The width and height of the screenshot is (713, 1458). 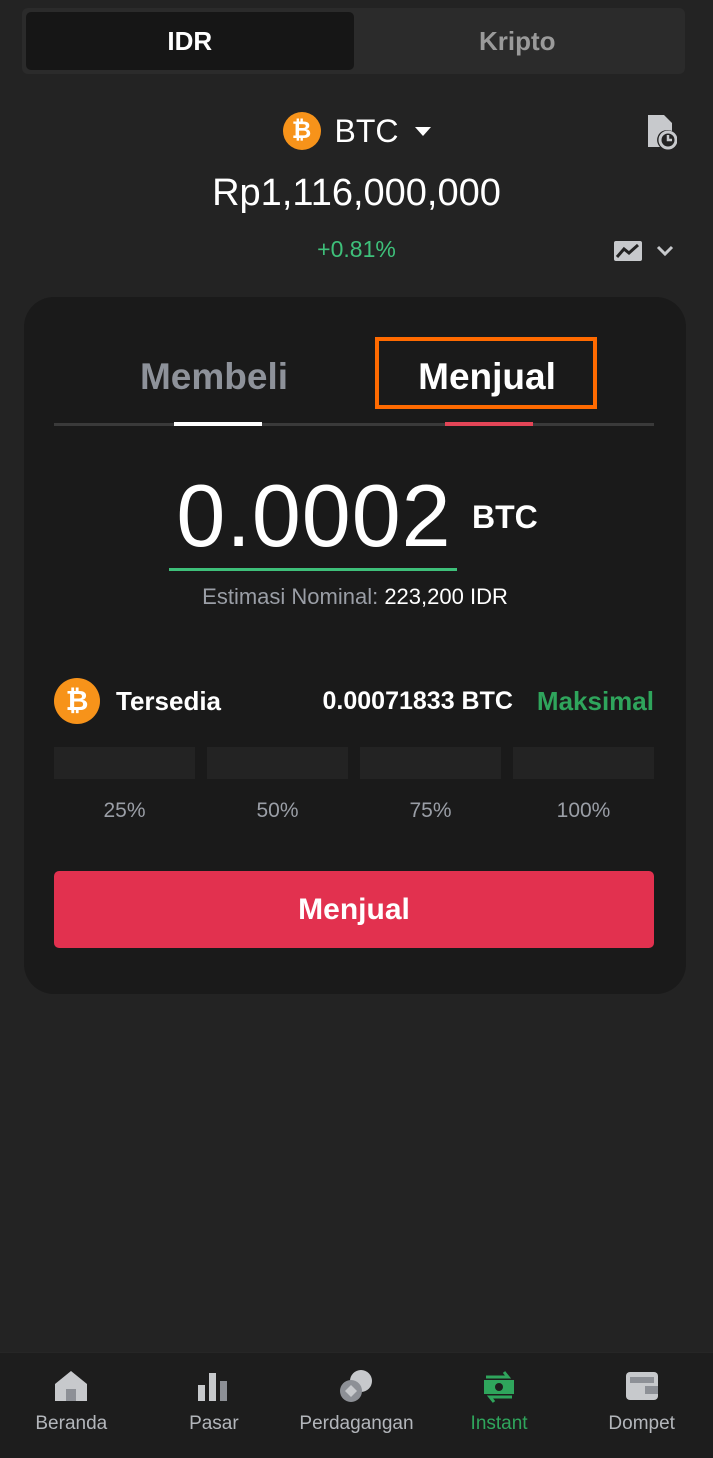 What do you see at coordinates (499, 1423) in the screenshot?
I see `nav-label: Instant` at bounding box center [499, 1423].